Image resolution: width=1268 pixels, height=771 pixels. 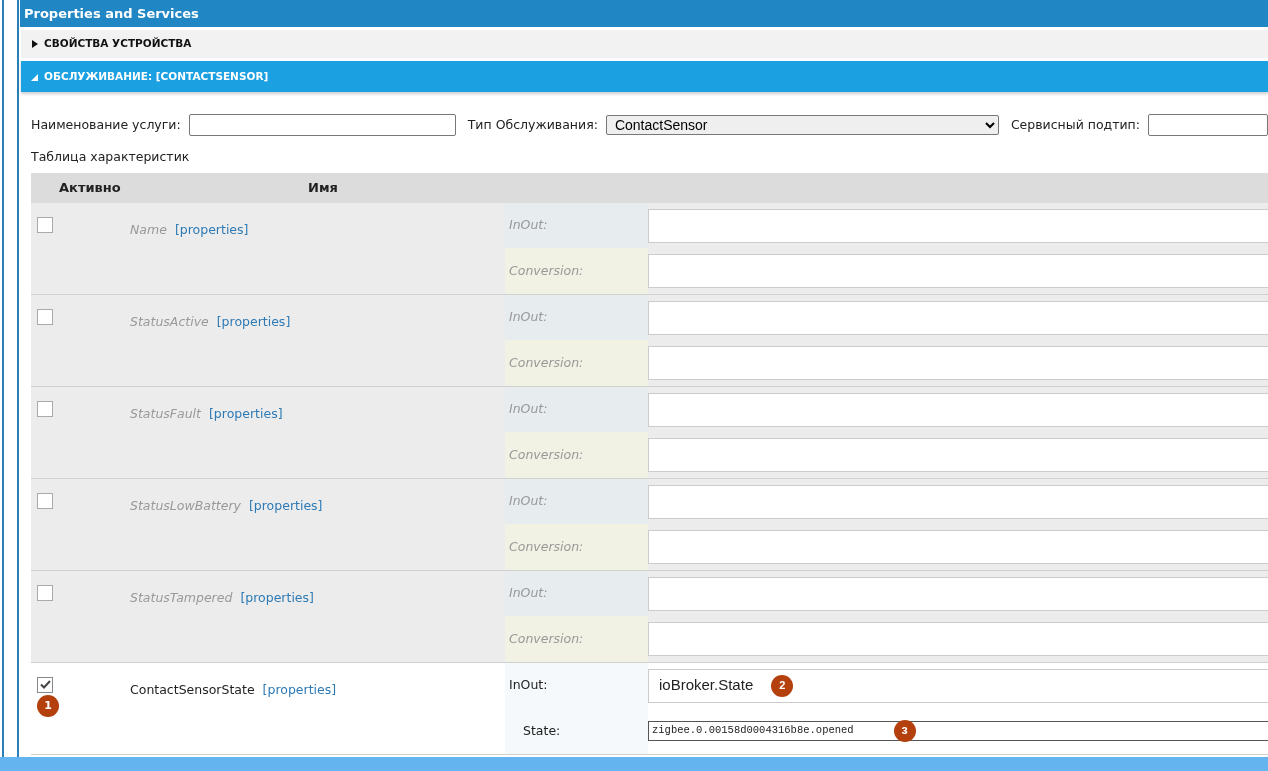 I want to click on column-header: Имя, so click(x=322, y=188).